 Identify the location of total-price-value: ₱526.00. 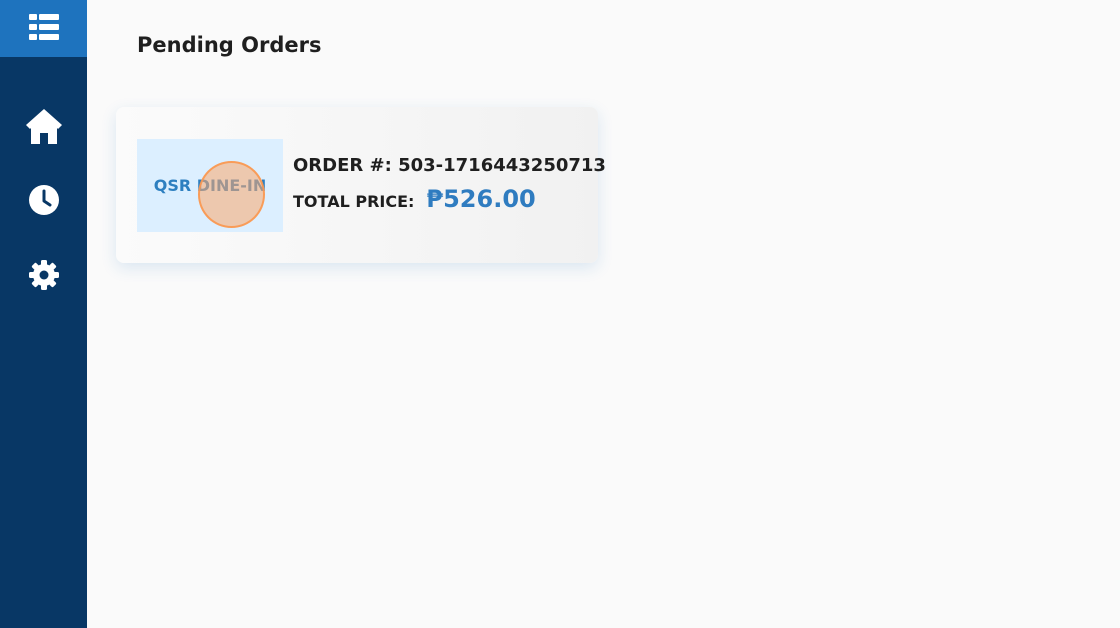
(481, 199).